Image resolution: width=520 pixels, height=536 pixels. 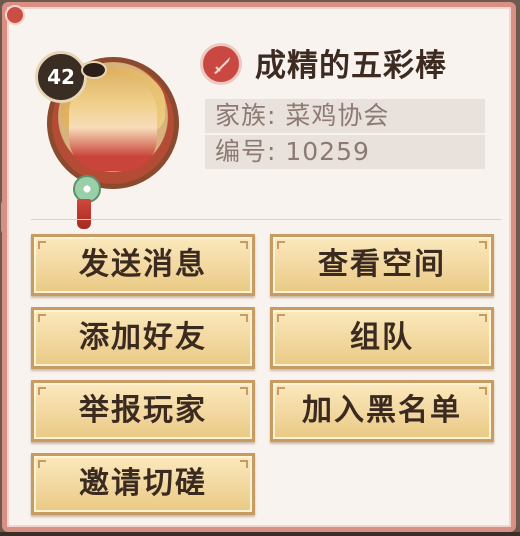 I want to click on add-friend-button: 添加好友, so click(x=143, y=338).